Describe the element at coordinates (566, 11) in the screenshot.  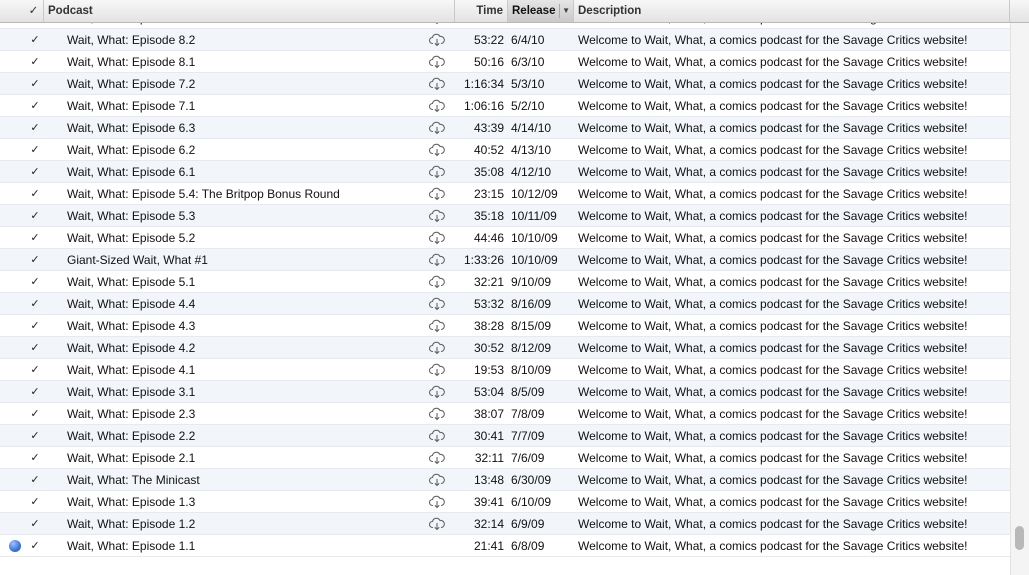
I see `sort-descending-icon: ▼` at that location.